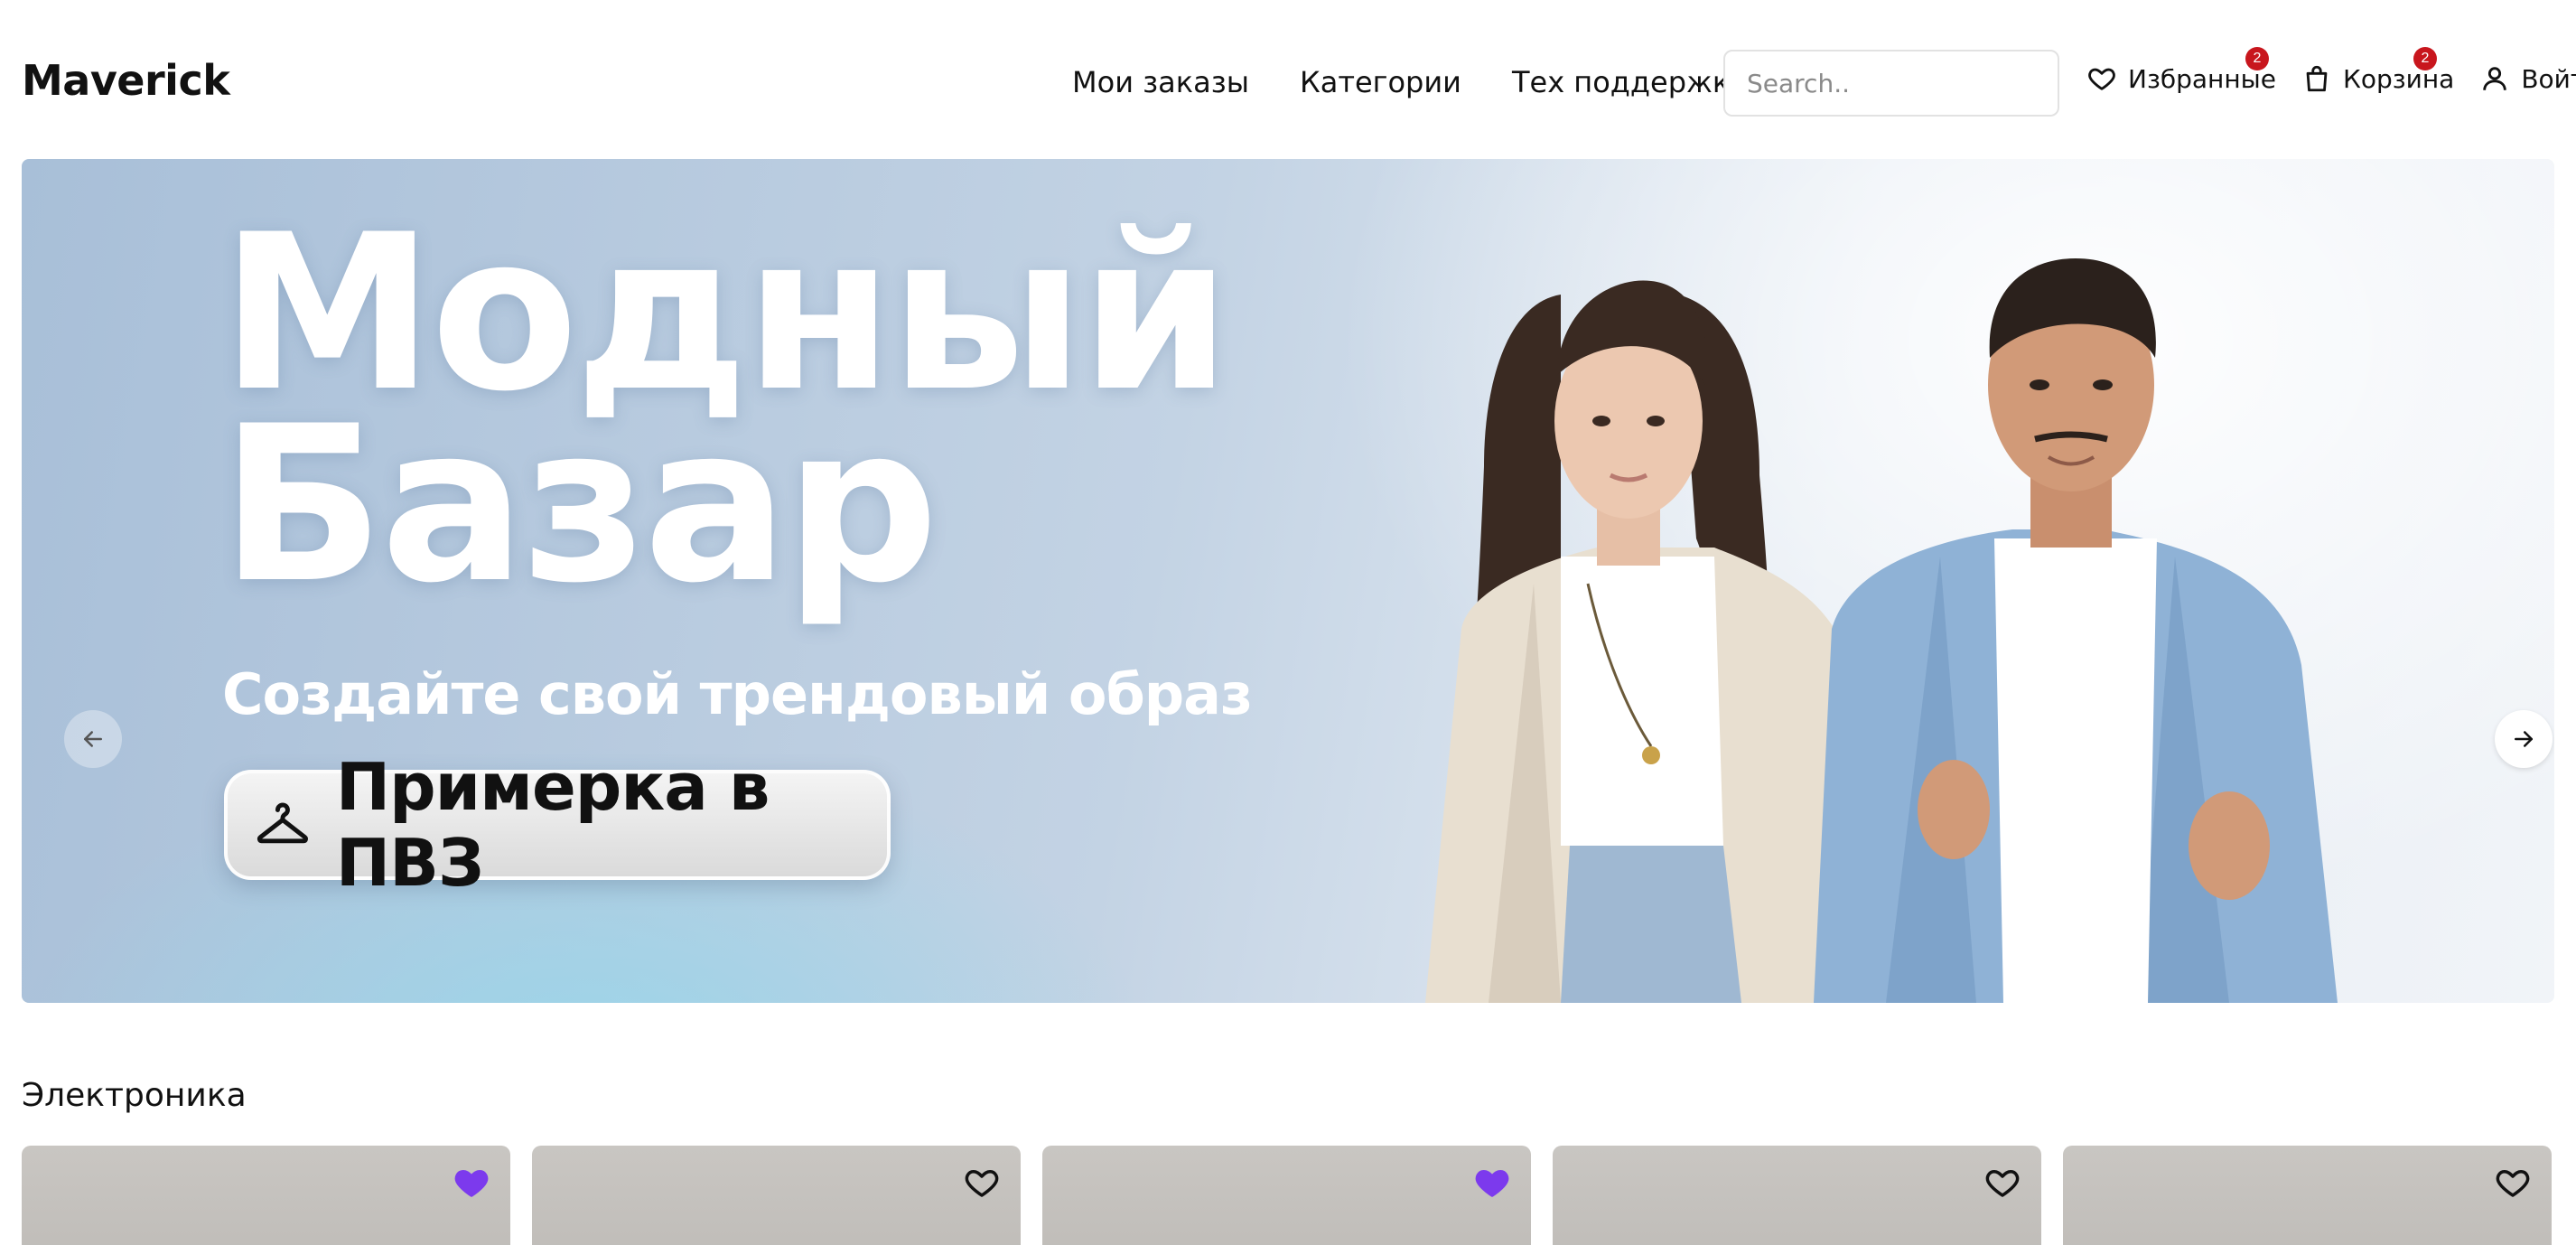 The width and height of the screenshot is (2576, 1245). I want to click on carousel-next-button, so click(2524, 739).